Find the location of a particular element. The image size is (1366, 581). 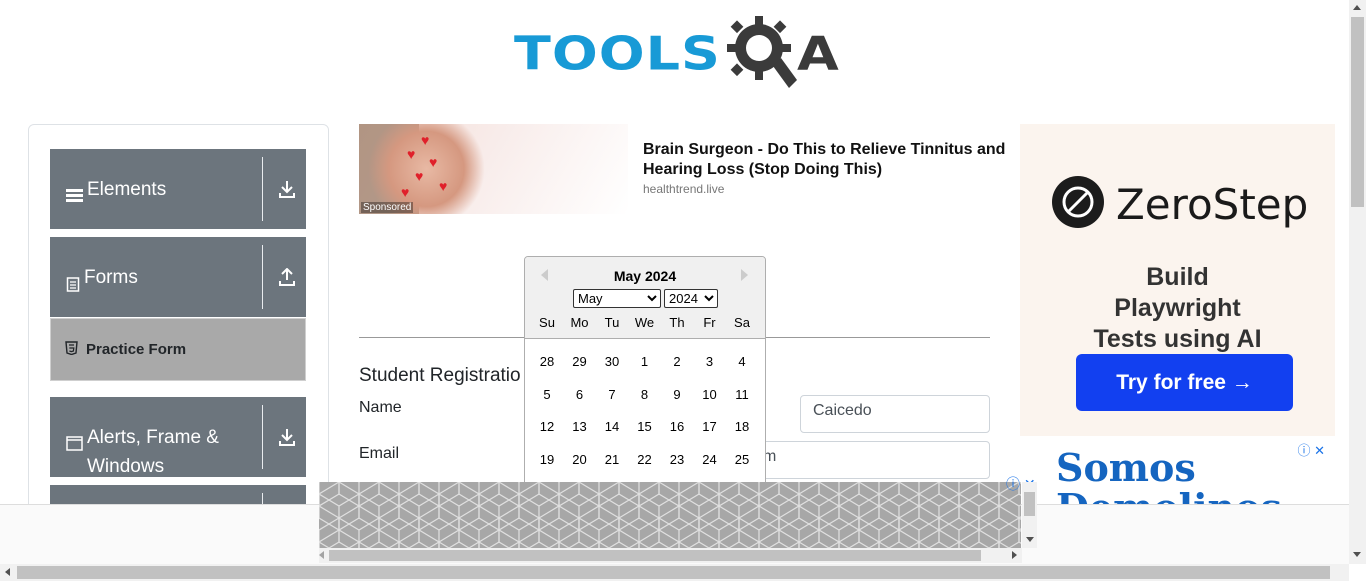

calendar-day: 11 is located at coordinates (742, 395).